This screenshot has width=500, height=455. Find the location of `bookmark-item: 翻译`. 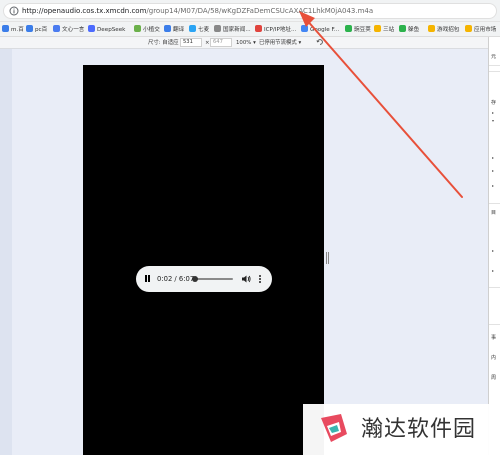

bookmark-item: 翻译 is located at coordinates (174, 30).